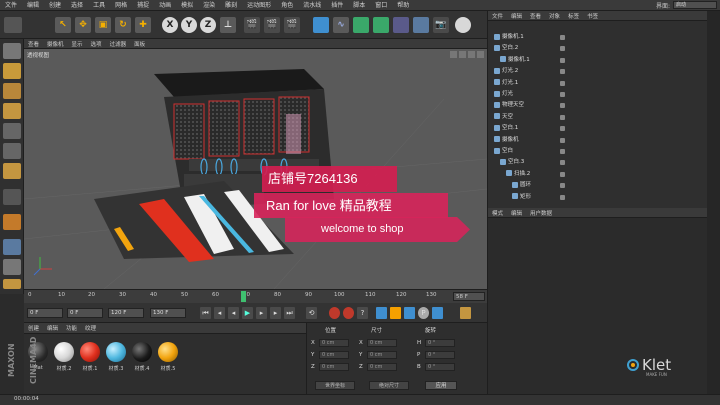  I want to click on next-frame-icon: ▸, so click(261, 313).